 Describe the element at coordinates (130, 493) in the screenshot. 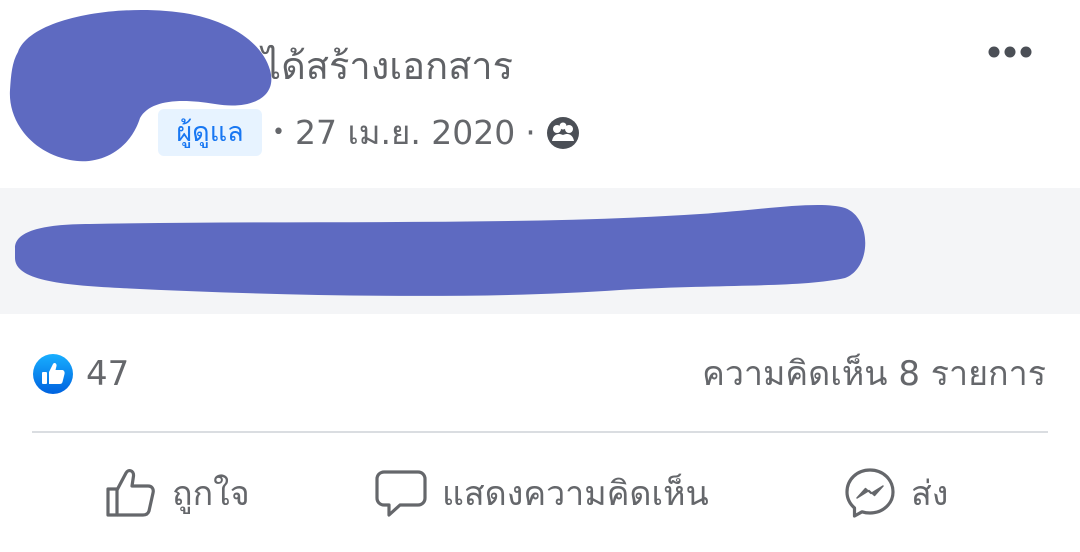

I see `thumbs-up-icon` at that location.